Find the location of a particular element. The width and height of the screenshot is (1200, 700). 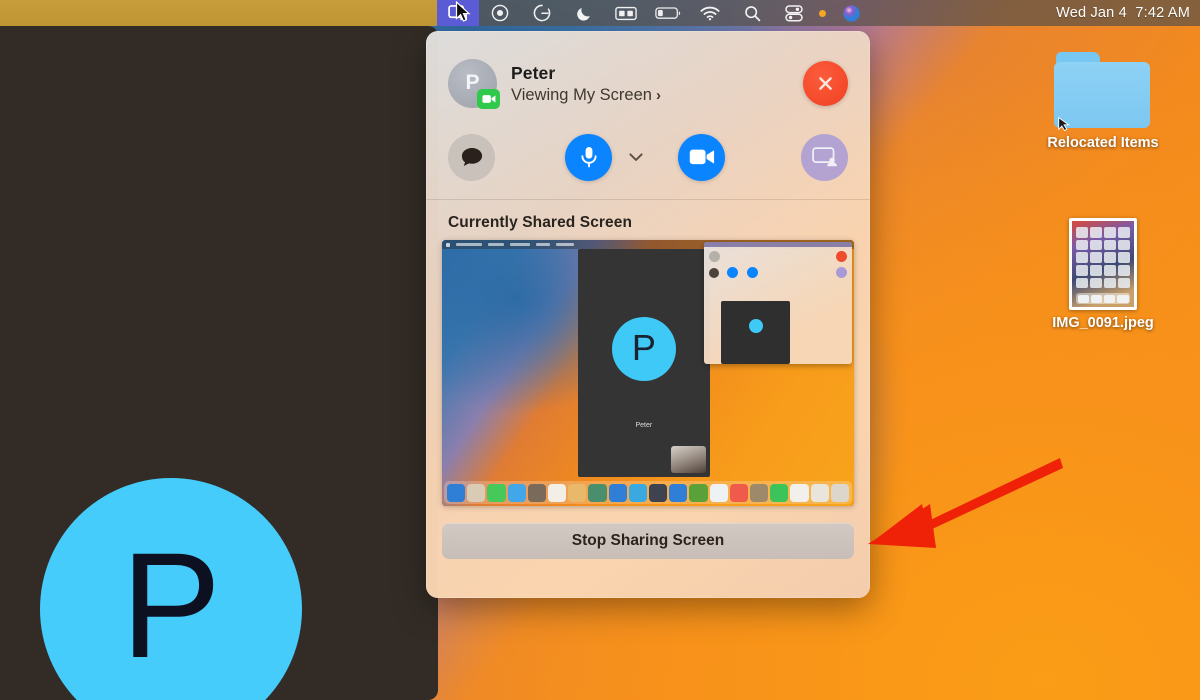

caller-avatar: P is located at coordinates (474, 84).